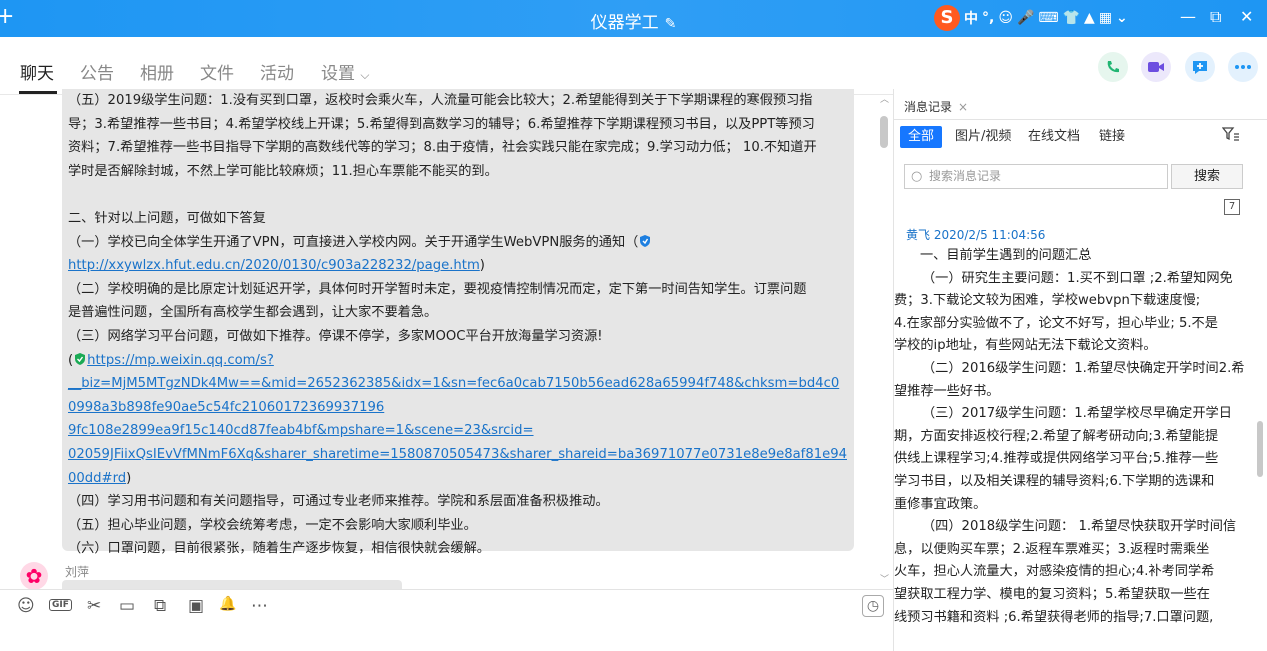  What do you see at coordinates (971, 18) in the screenshot?
I see `ime-chinese-icon: 中` at bounding box center [971, 18].